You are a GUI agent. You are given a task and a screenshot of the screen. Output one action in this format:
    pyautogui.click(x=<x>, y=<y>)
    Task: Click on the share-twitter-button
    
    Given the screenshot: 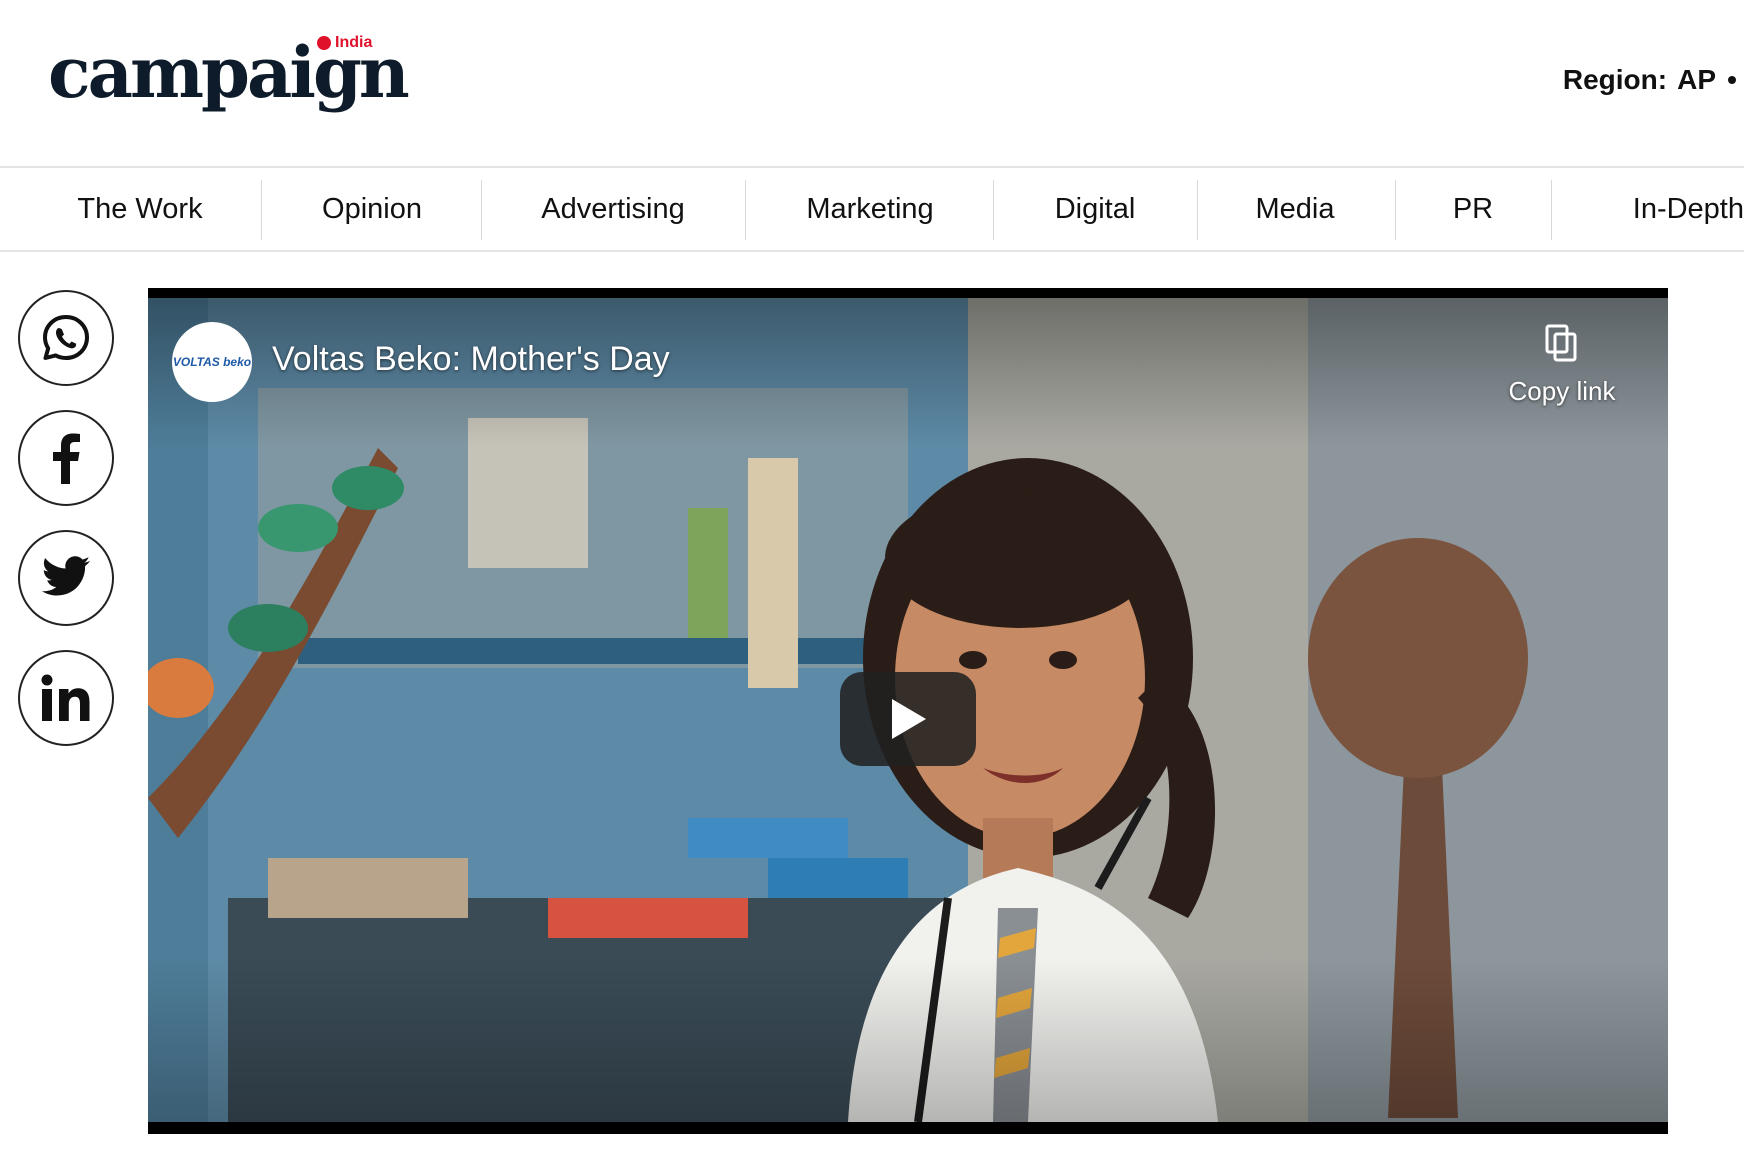 What is the action you would take?
    pyautogui.click(x=66, y=578)
    